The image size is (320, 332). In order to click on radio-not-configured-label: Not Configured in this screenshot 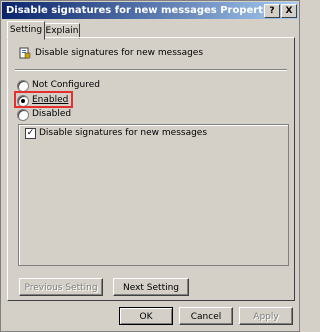, I will do `click(66, 85)`.